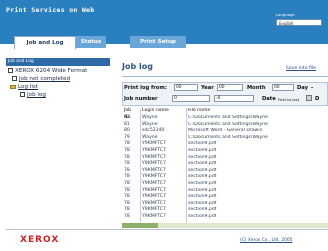  What do you see at coordinates (145, 88) in the screenshot?
I see `print-log-from-label: Print log from:` at bounding box center [145, 88].